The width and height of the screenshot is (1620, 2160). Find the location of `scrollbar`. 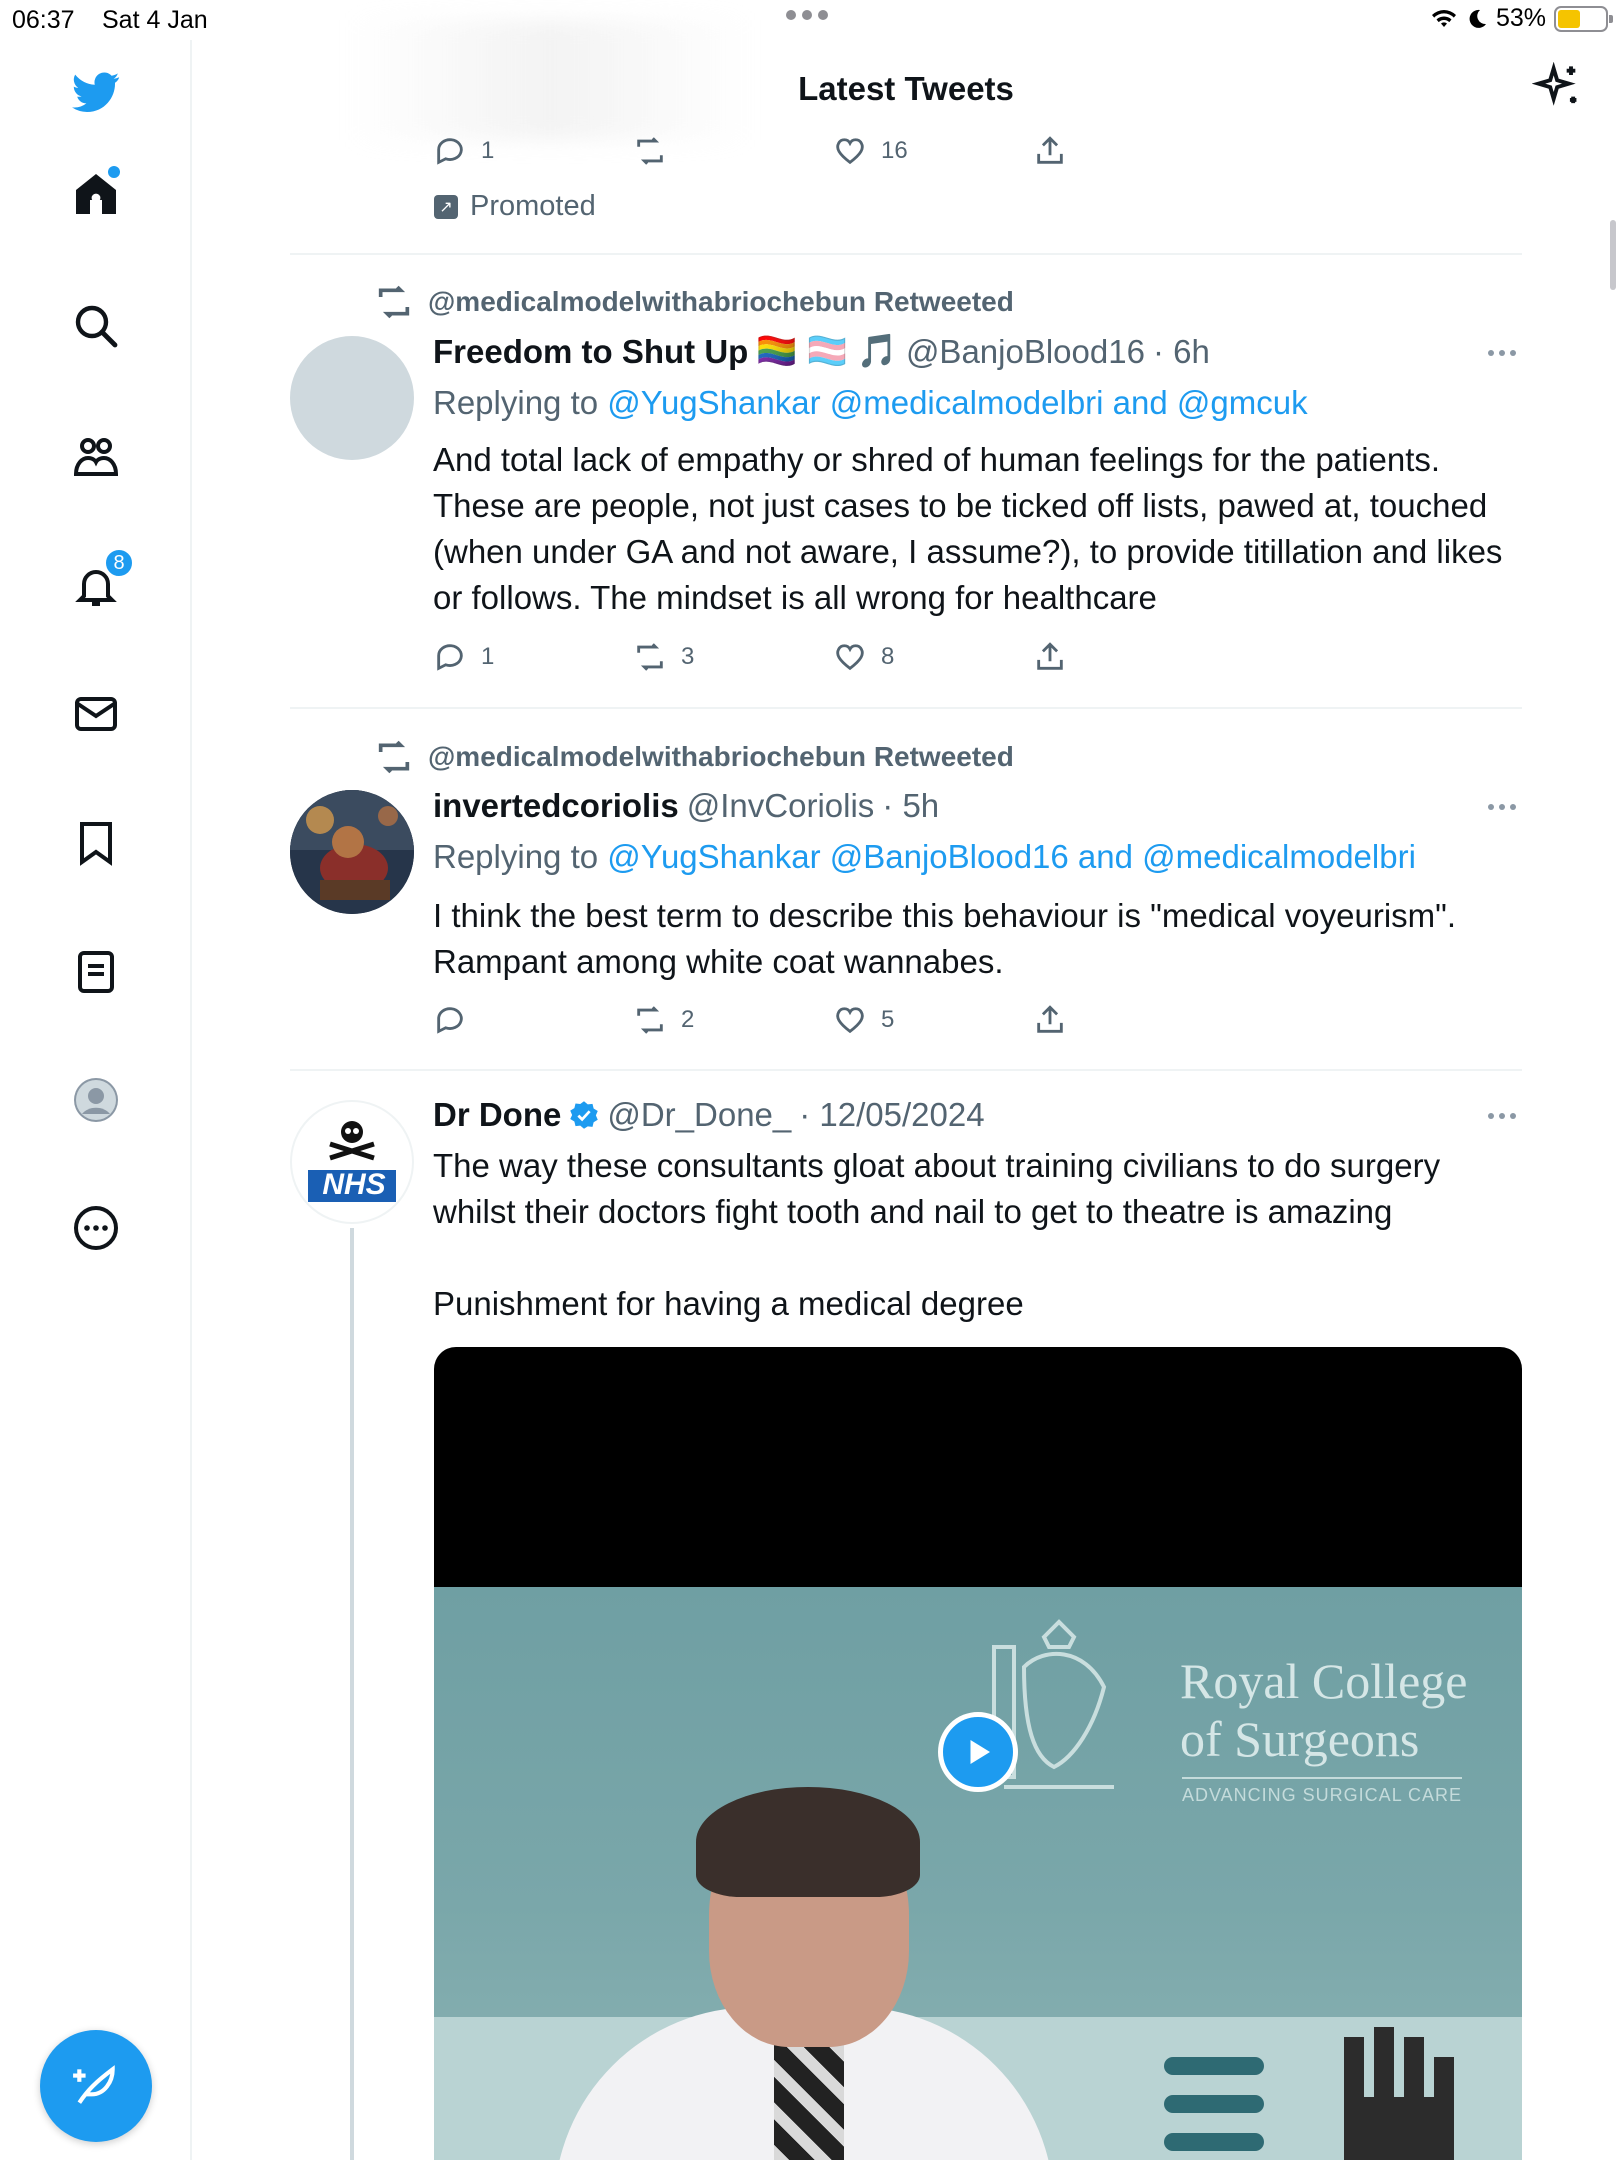

scrollbar is located at coordinates (1613, 255).